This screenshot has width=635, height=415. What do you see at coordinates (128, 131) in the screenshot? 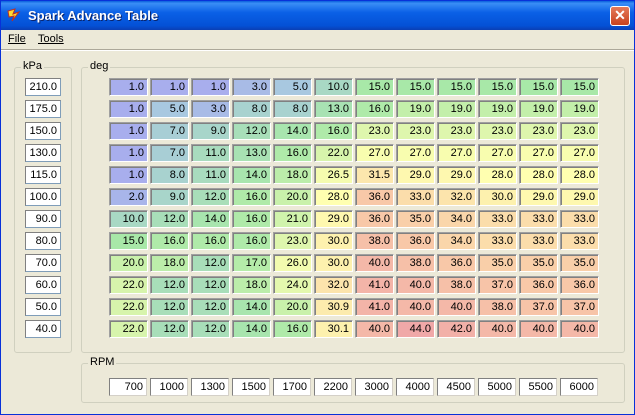
I see `table-cell: 1.0` at bounding box center [128, 131].